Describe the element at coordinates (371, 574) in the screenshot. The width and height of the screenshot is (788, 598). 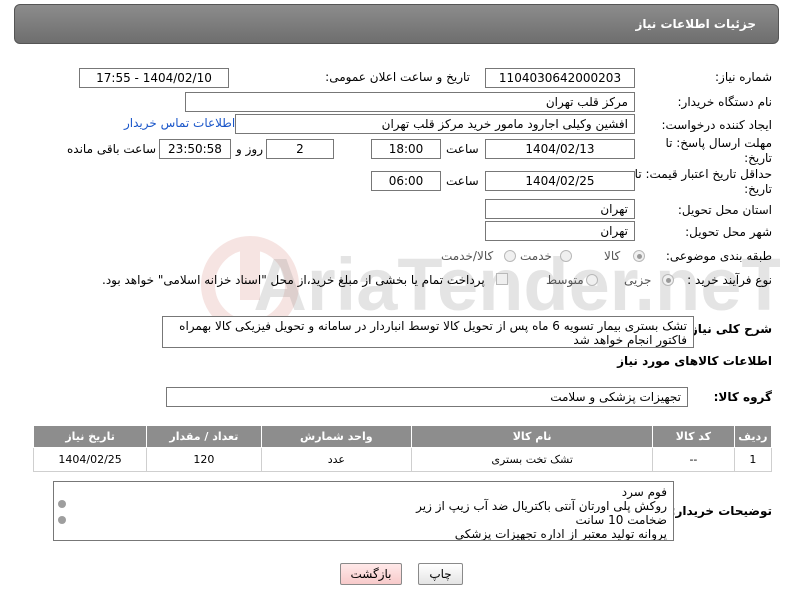
I see `back-button: بازگشت` at that location.